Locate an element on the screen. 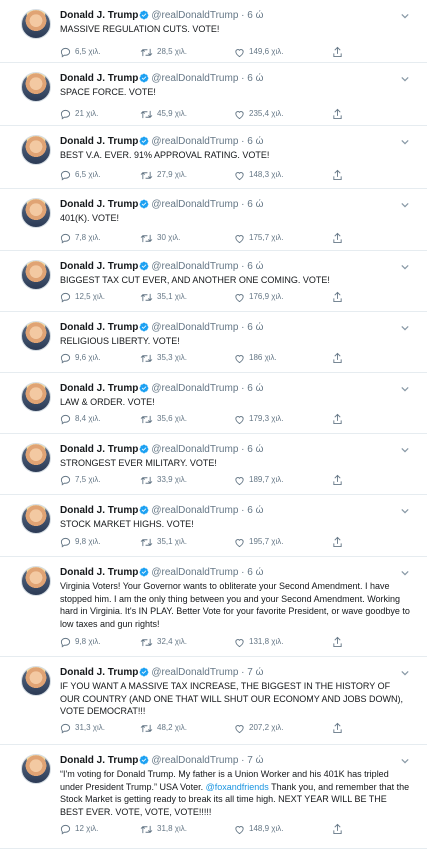 The image size is (427, 849). like-button: 148,3 χιλ. is located at coordinates (258, 175).